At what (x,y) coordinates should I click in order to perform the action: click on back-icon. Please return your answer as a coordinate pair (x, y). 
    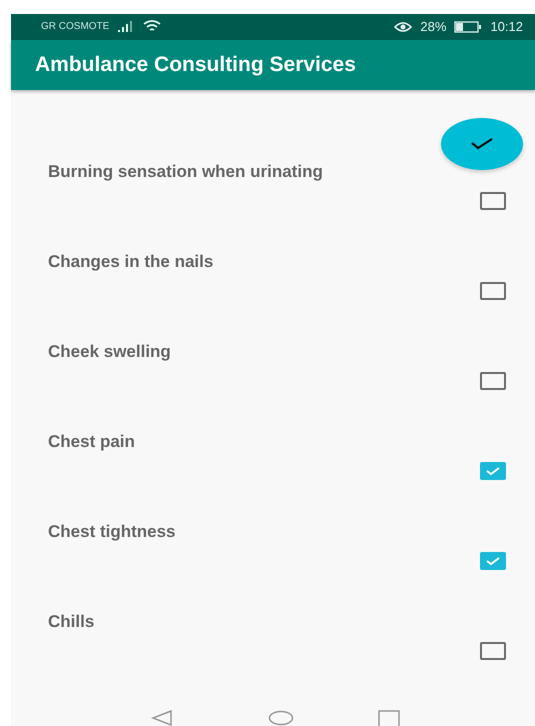
    Looking at the image, I should click on (162, 718).